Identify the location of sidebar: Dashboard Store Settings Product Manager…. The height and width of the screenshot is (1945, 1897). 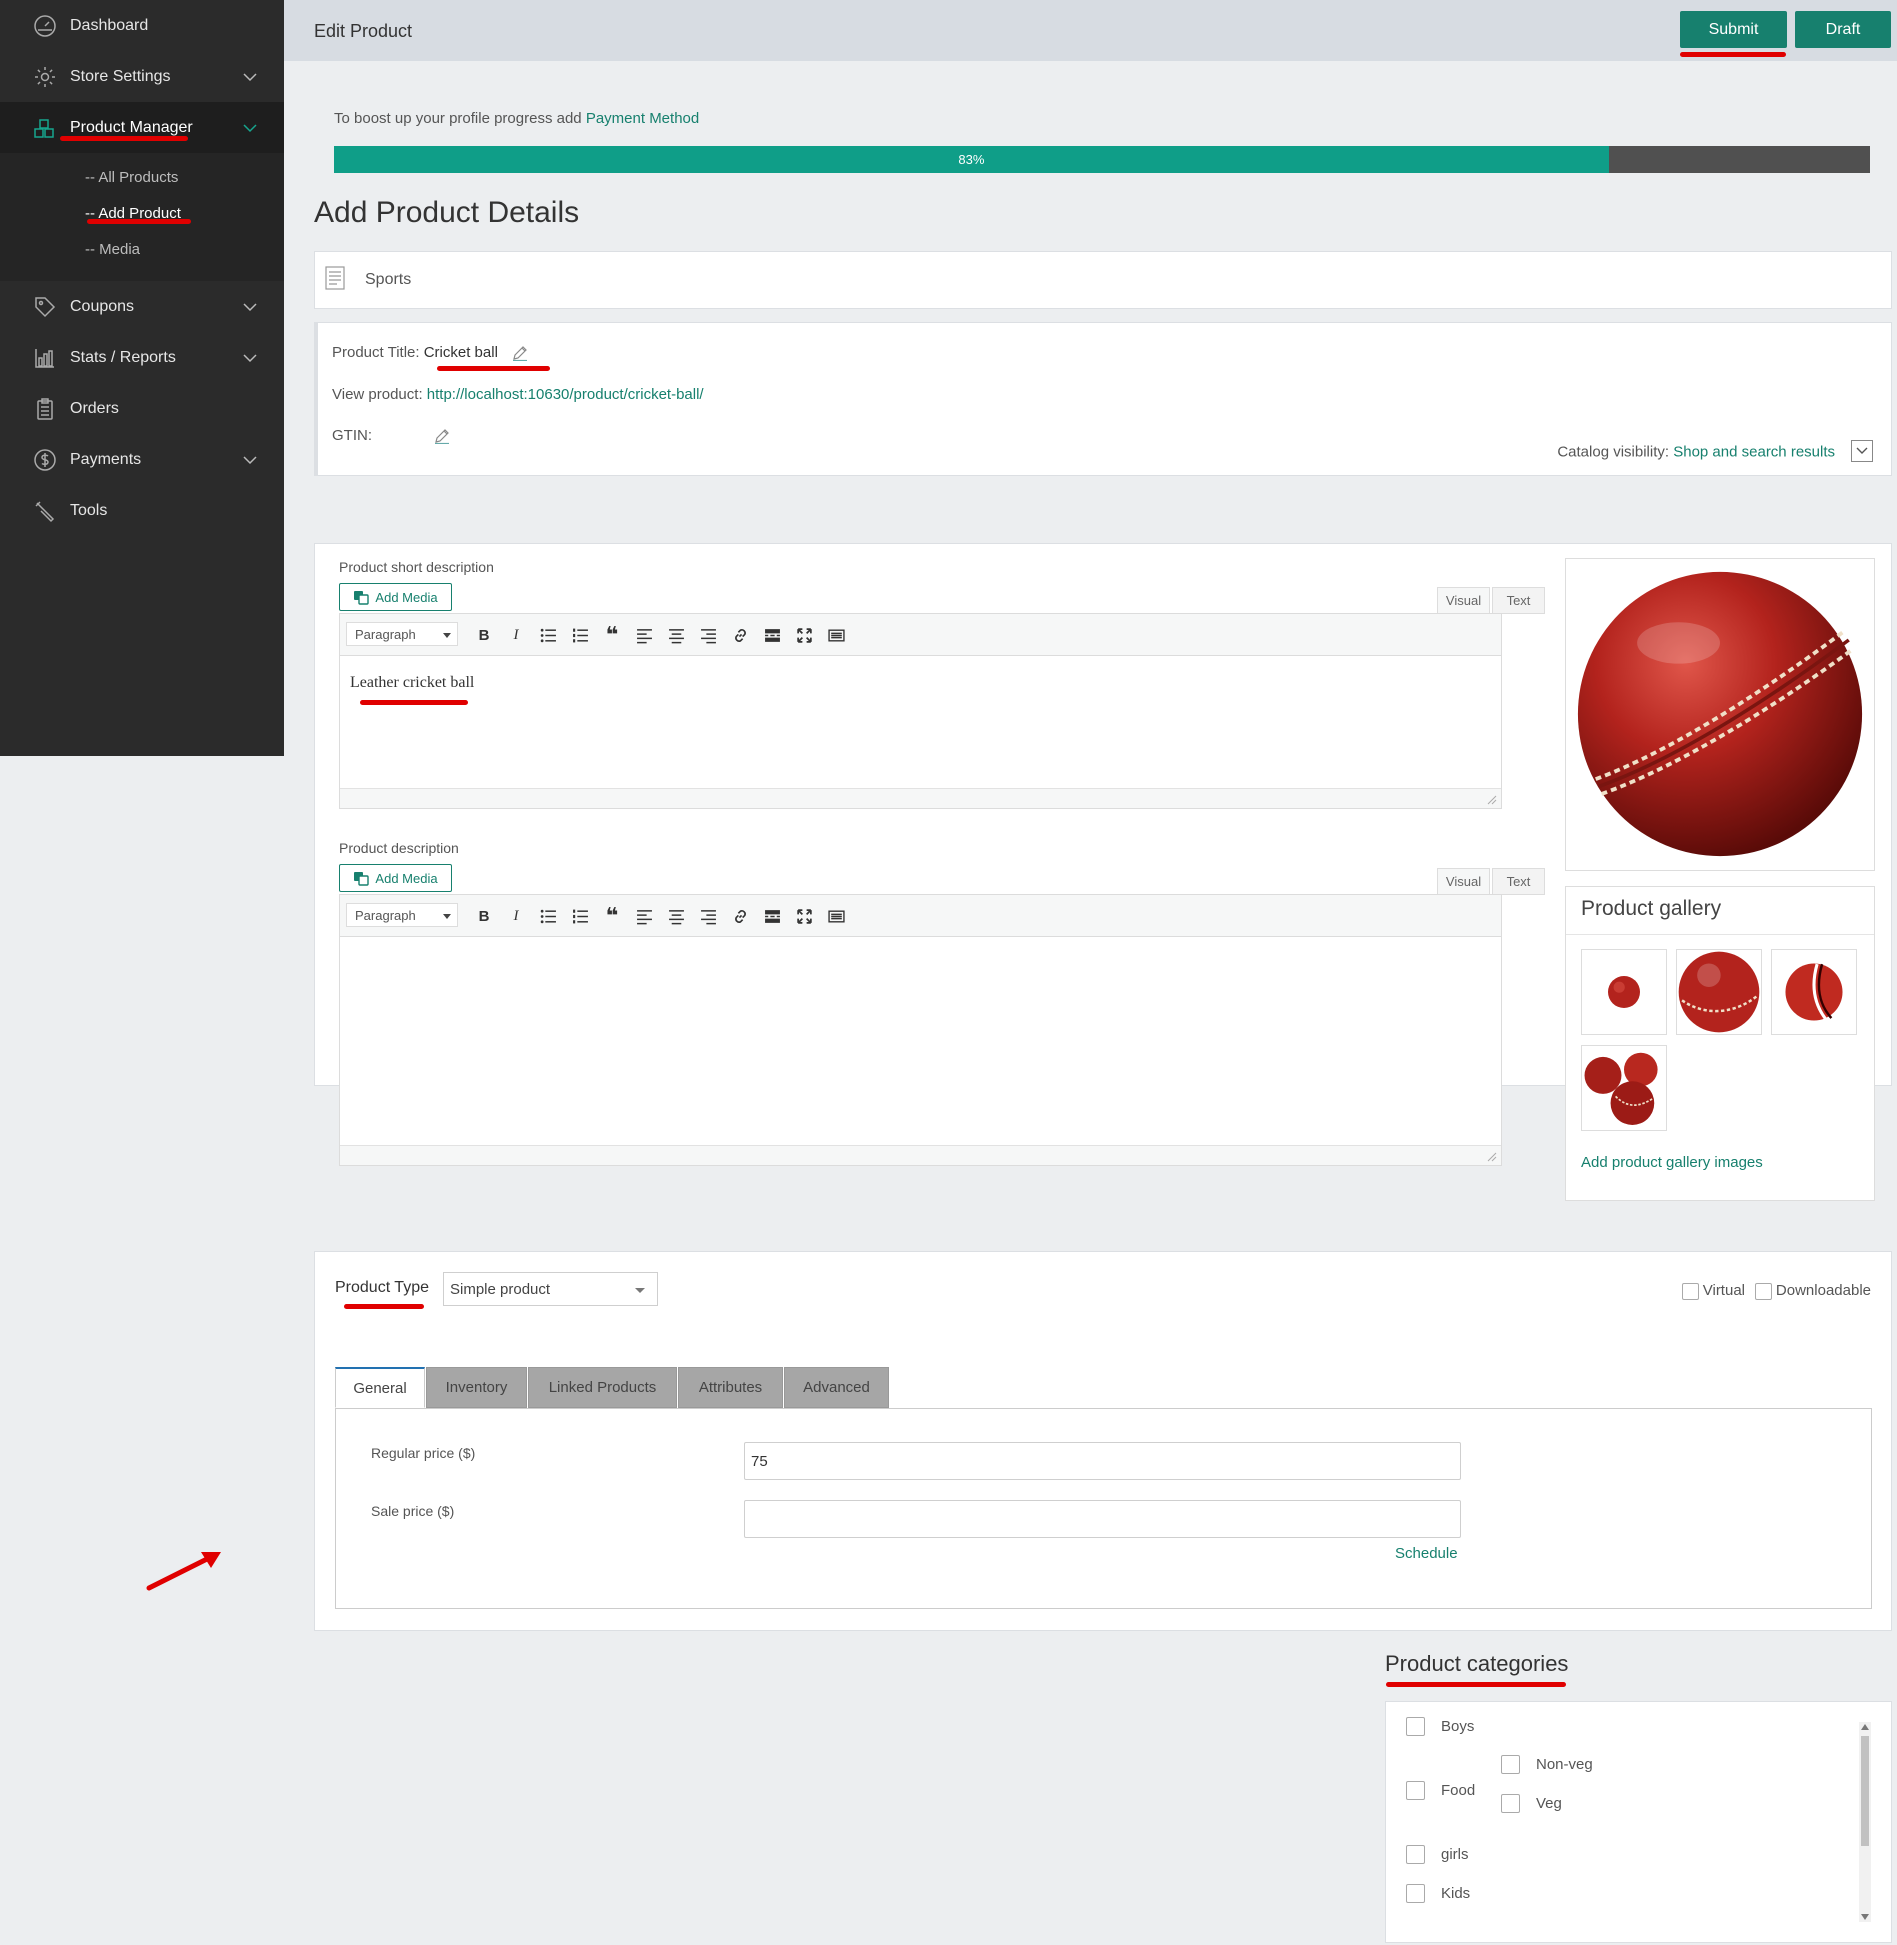
(142, 378).